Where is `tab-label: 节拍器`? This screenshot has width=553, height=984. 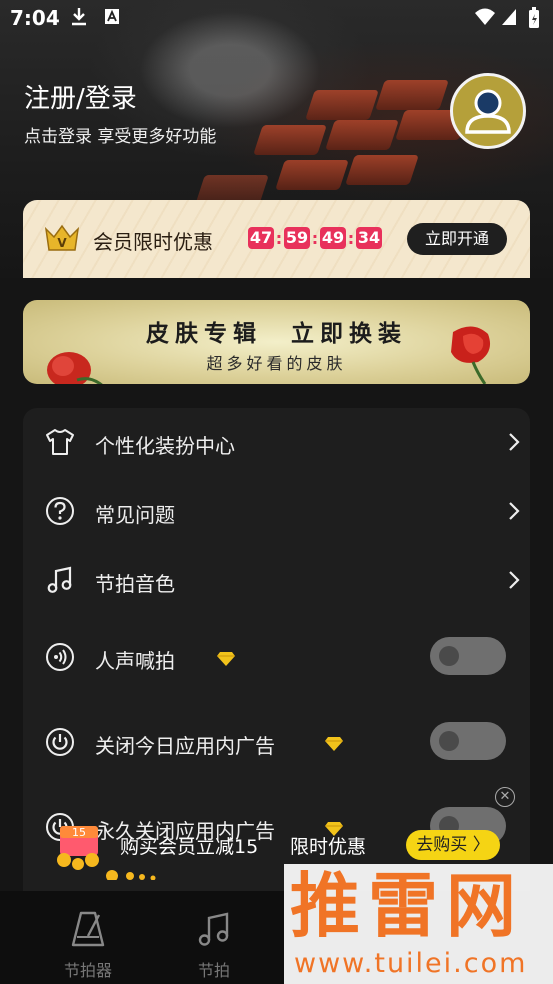 tab-label: 节拍器 is located at coordinates (87, 970).